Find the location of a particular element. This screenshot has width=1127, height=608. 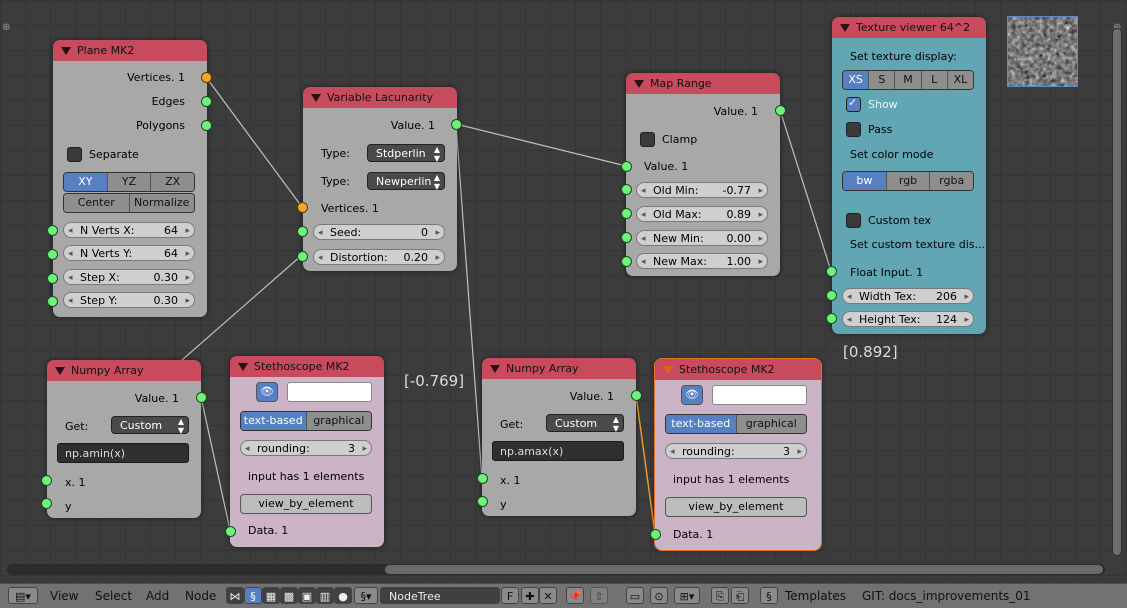

n-verts-x-field: N Verts X: 64 is located at coordinates (129, 230).